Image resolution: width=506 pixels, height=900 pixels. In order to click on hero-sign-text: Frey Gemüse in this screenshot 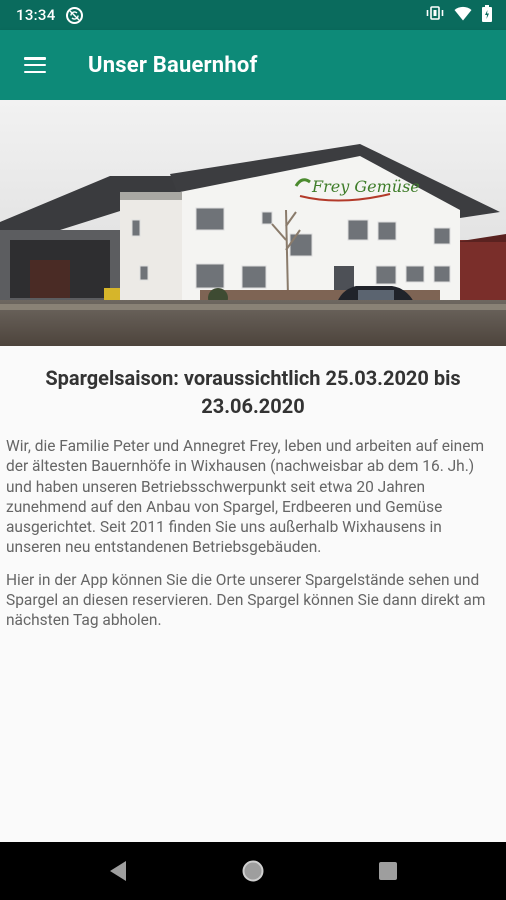, I will do `click(365, 186)`.